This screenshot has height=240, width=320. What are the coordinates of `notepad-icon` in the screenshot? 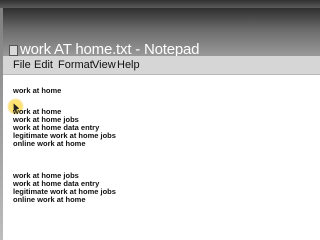 It's located at (13, 50).